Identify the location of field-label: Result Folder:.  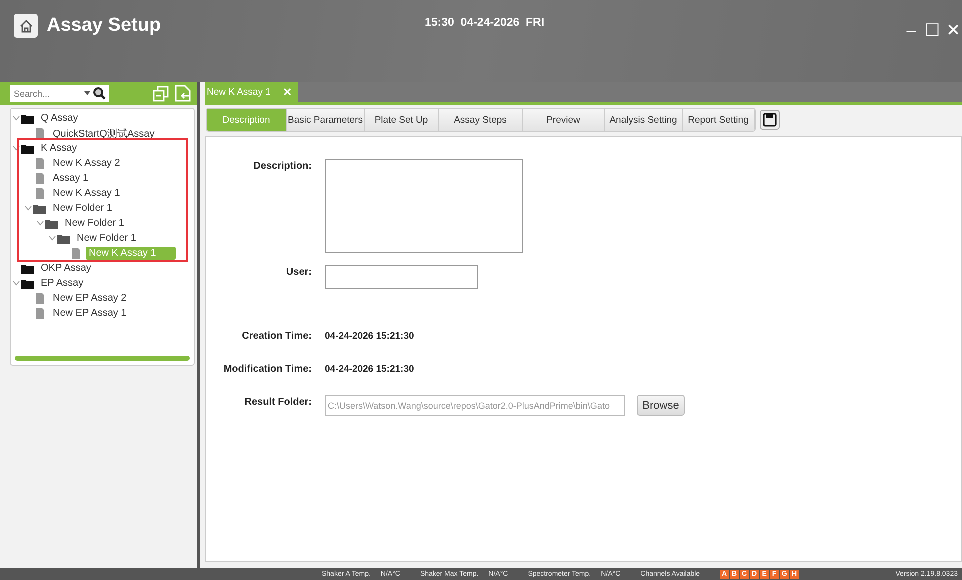
(278, 402).